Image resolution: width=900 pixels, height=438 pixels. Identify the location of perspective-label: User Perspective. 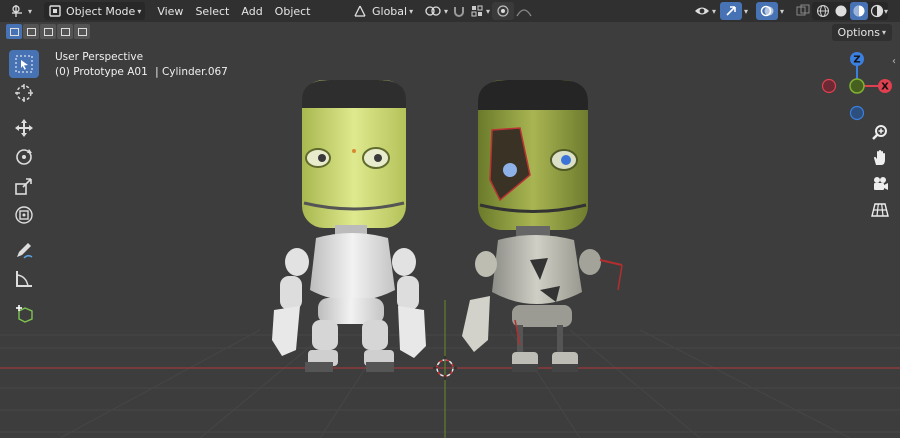
(99, 57).